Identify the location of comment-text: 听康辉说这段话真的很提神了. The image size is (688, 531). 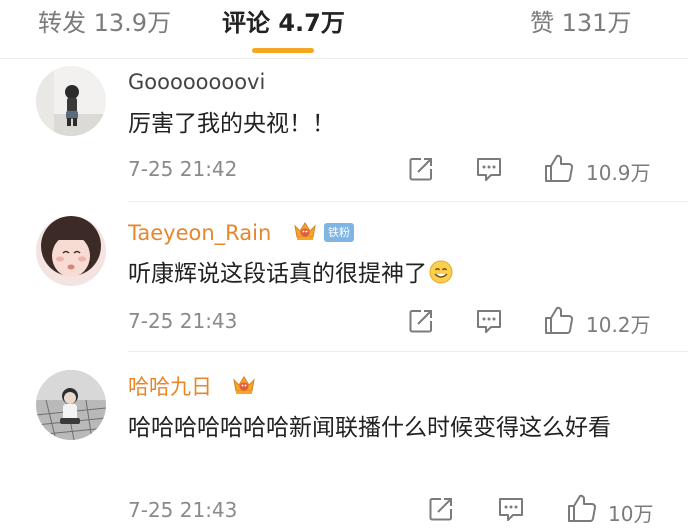
(398, 274).